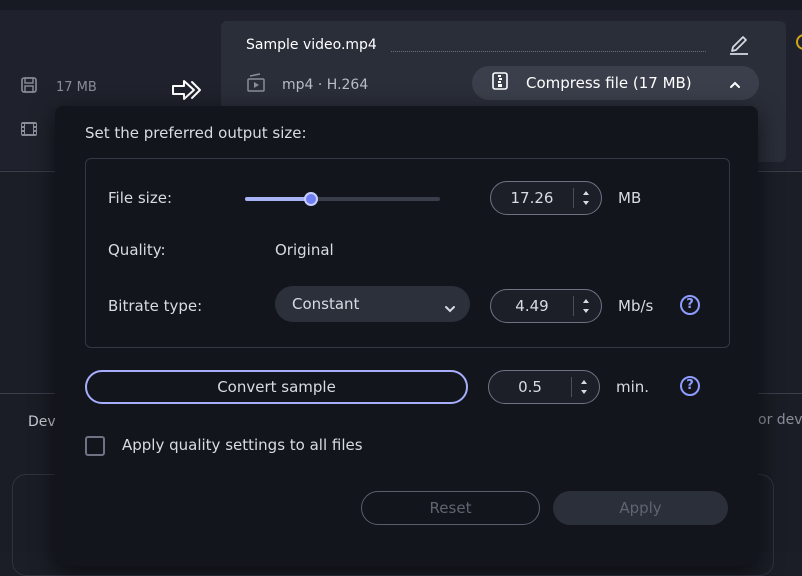 This screenshot has width=802, height=576. I want to click on file-size-label: File size:, so click(140, 198).